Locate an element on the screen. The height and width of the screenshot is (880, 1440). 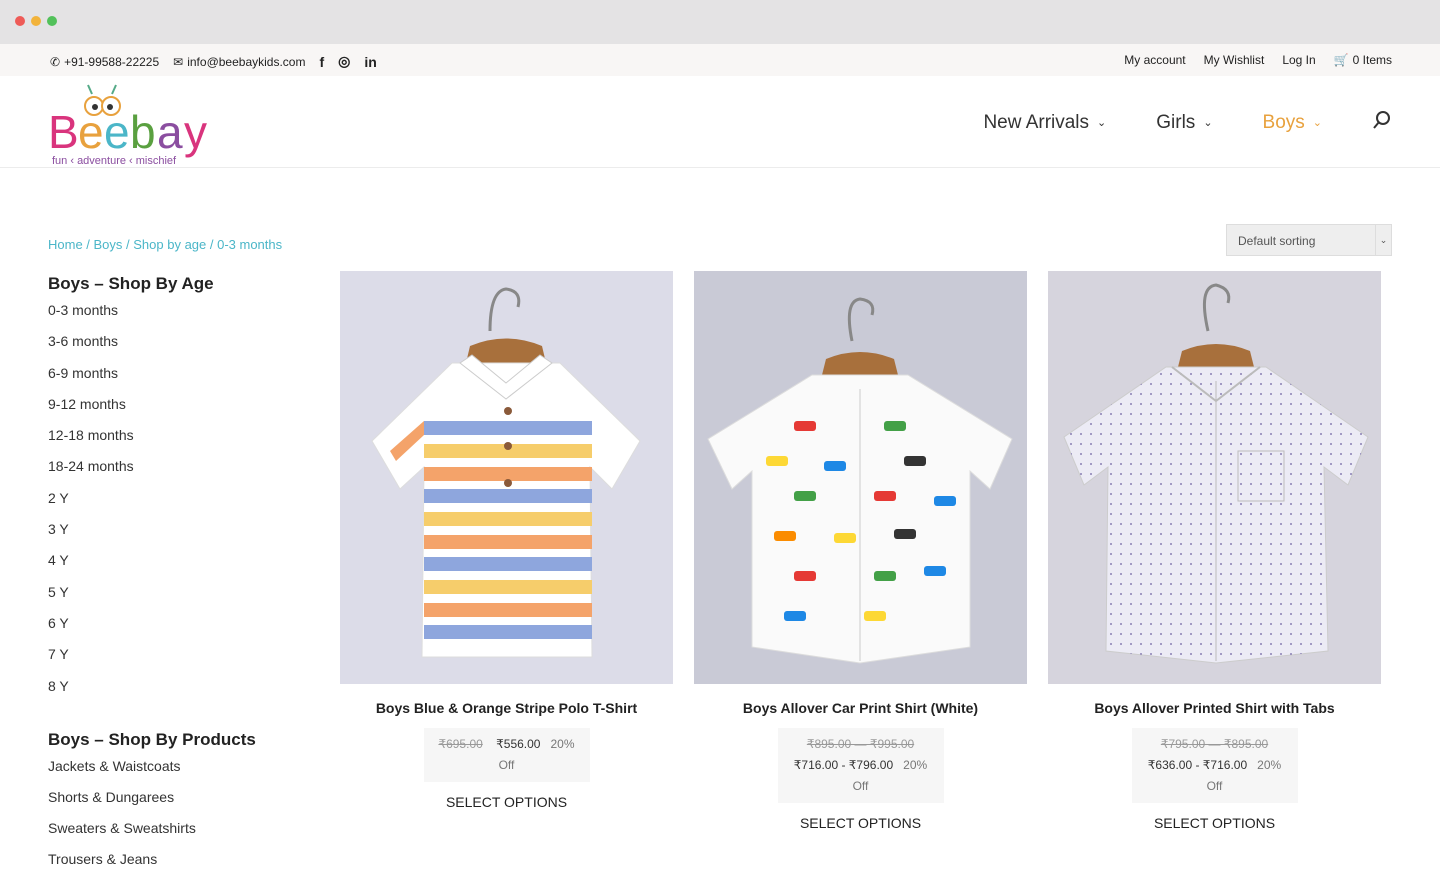
nav-label: Girls is located at coordinates (1176, 122).